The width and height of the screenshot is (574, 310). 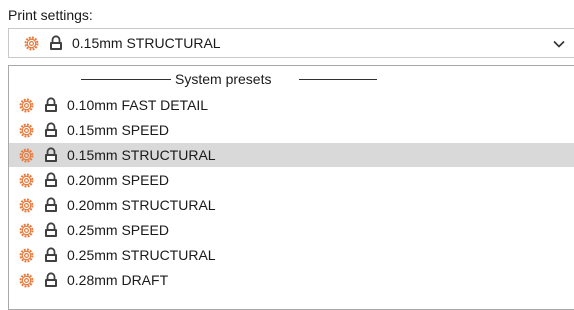 I want to click on preset-item: 0.28mm DRAFT, so click(x=291, y=280).